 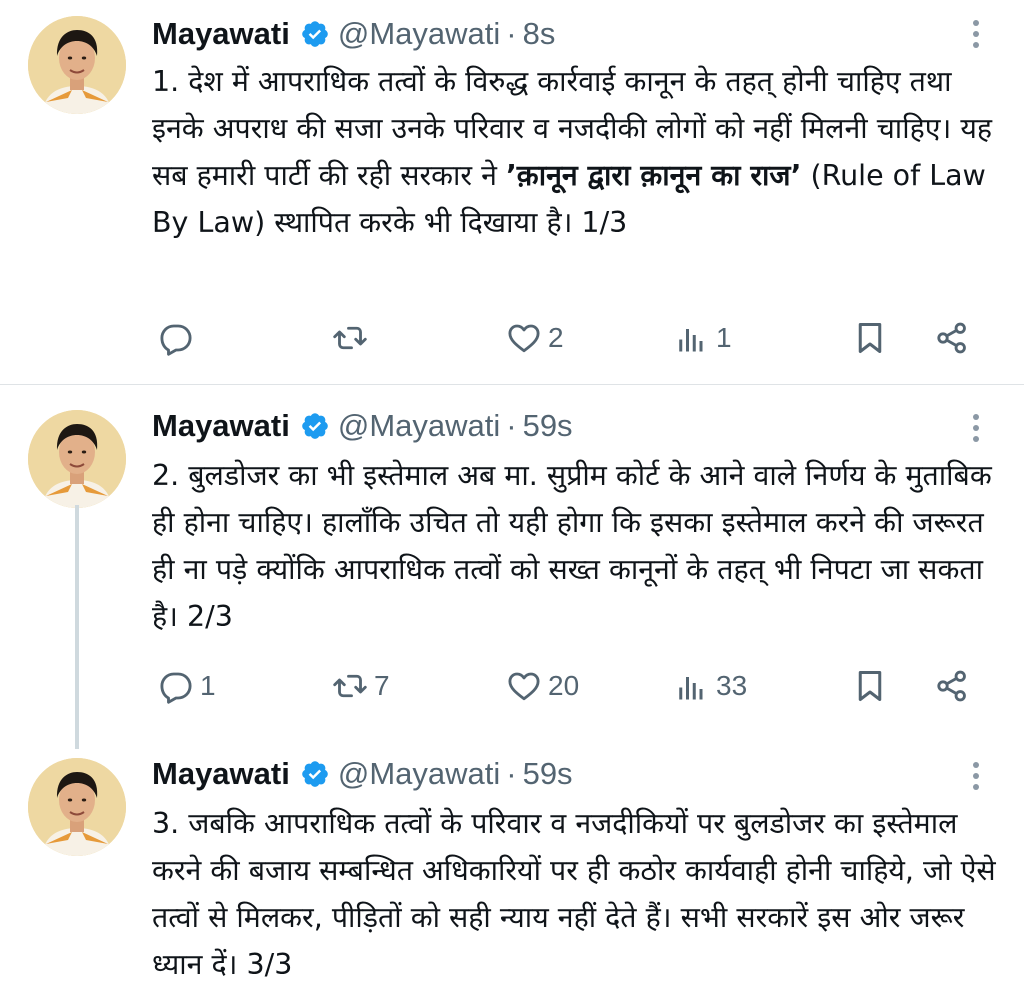 I want to click on tweet-header: Mayawati @Mayawati · 8s, so click(x=353, y=34).